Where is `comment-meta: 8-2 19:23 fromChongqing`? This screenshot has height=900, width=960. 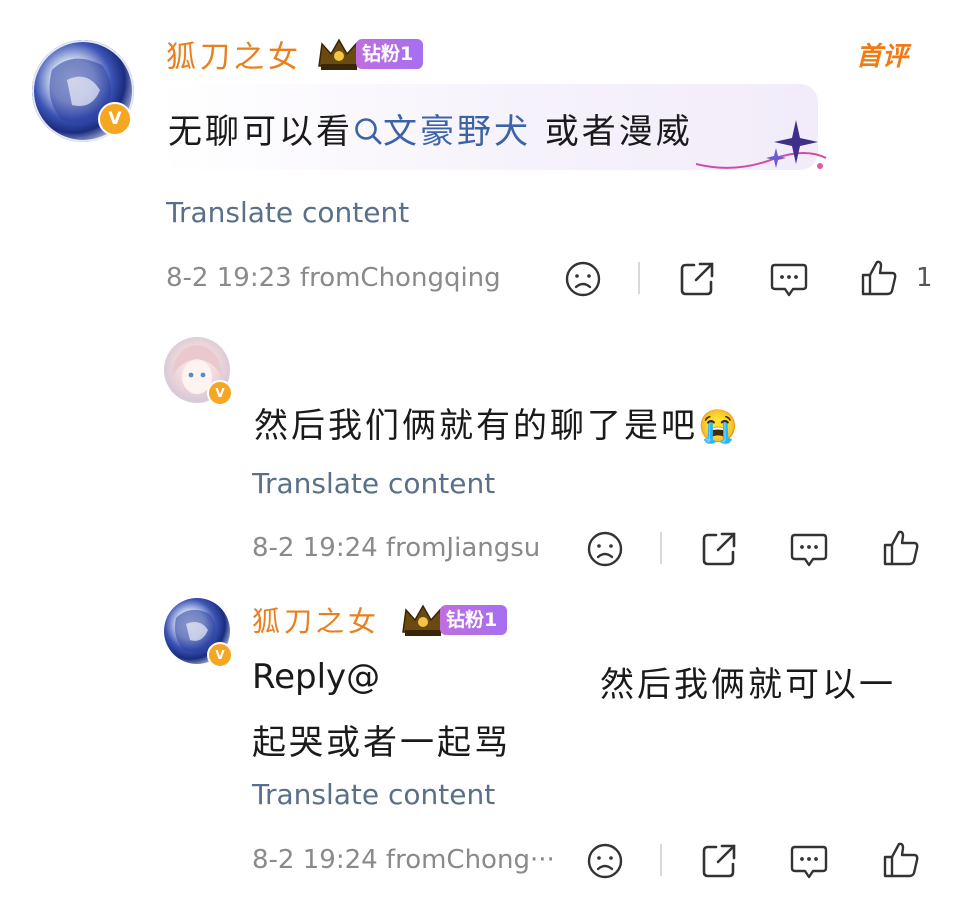 comment-meta: 8-2 19:23 fromChongqing is located at coordinates (333, 278).